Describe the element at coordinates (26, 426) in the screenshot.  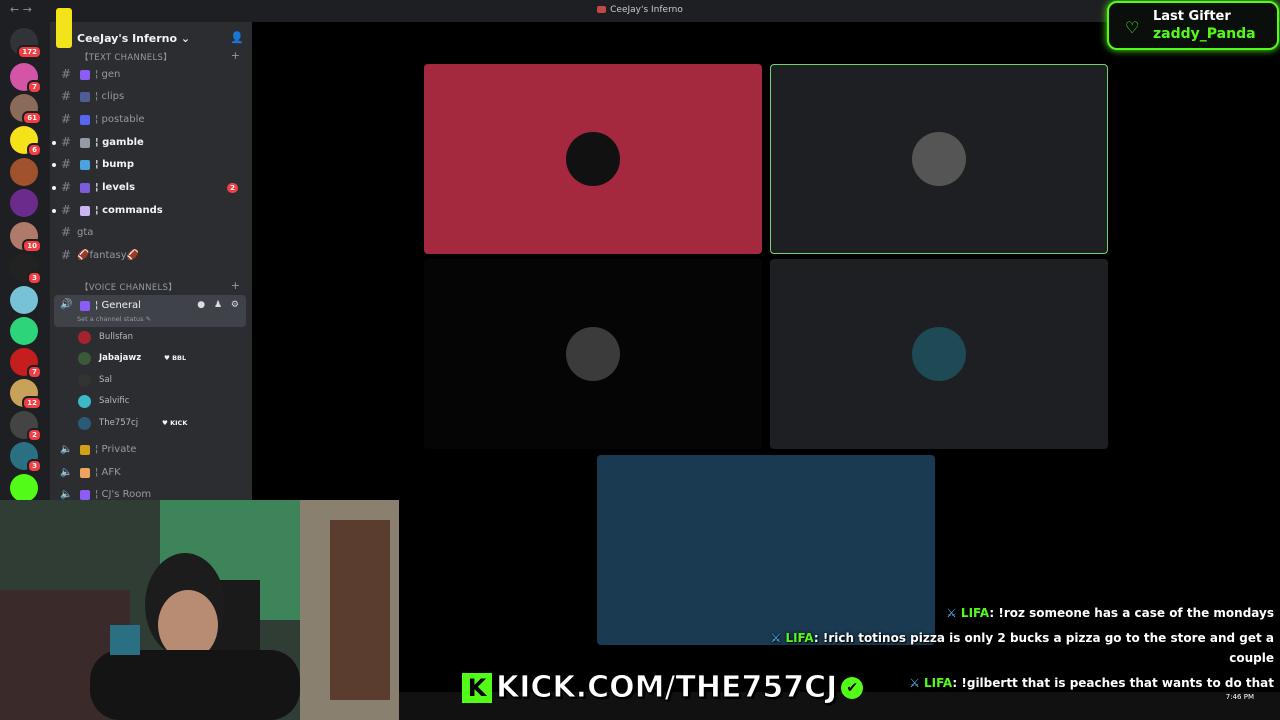
I see `server-icon-server-13: 2` at that location.